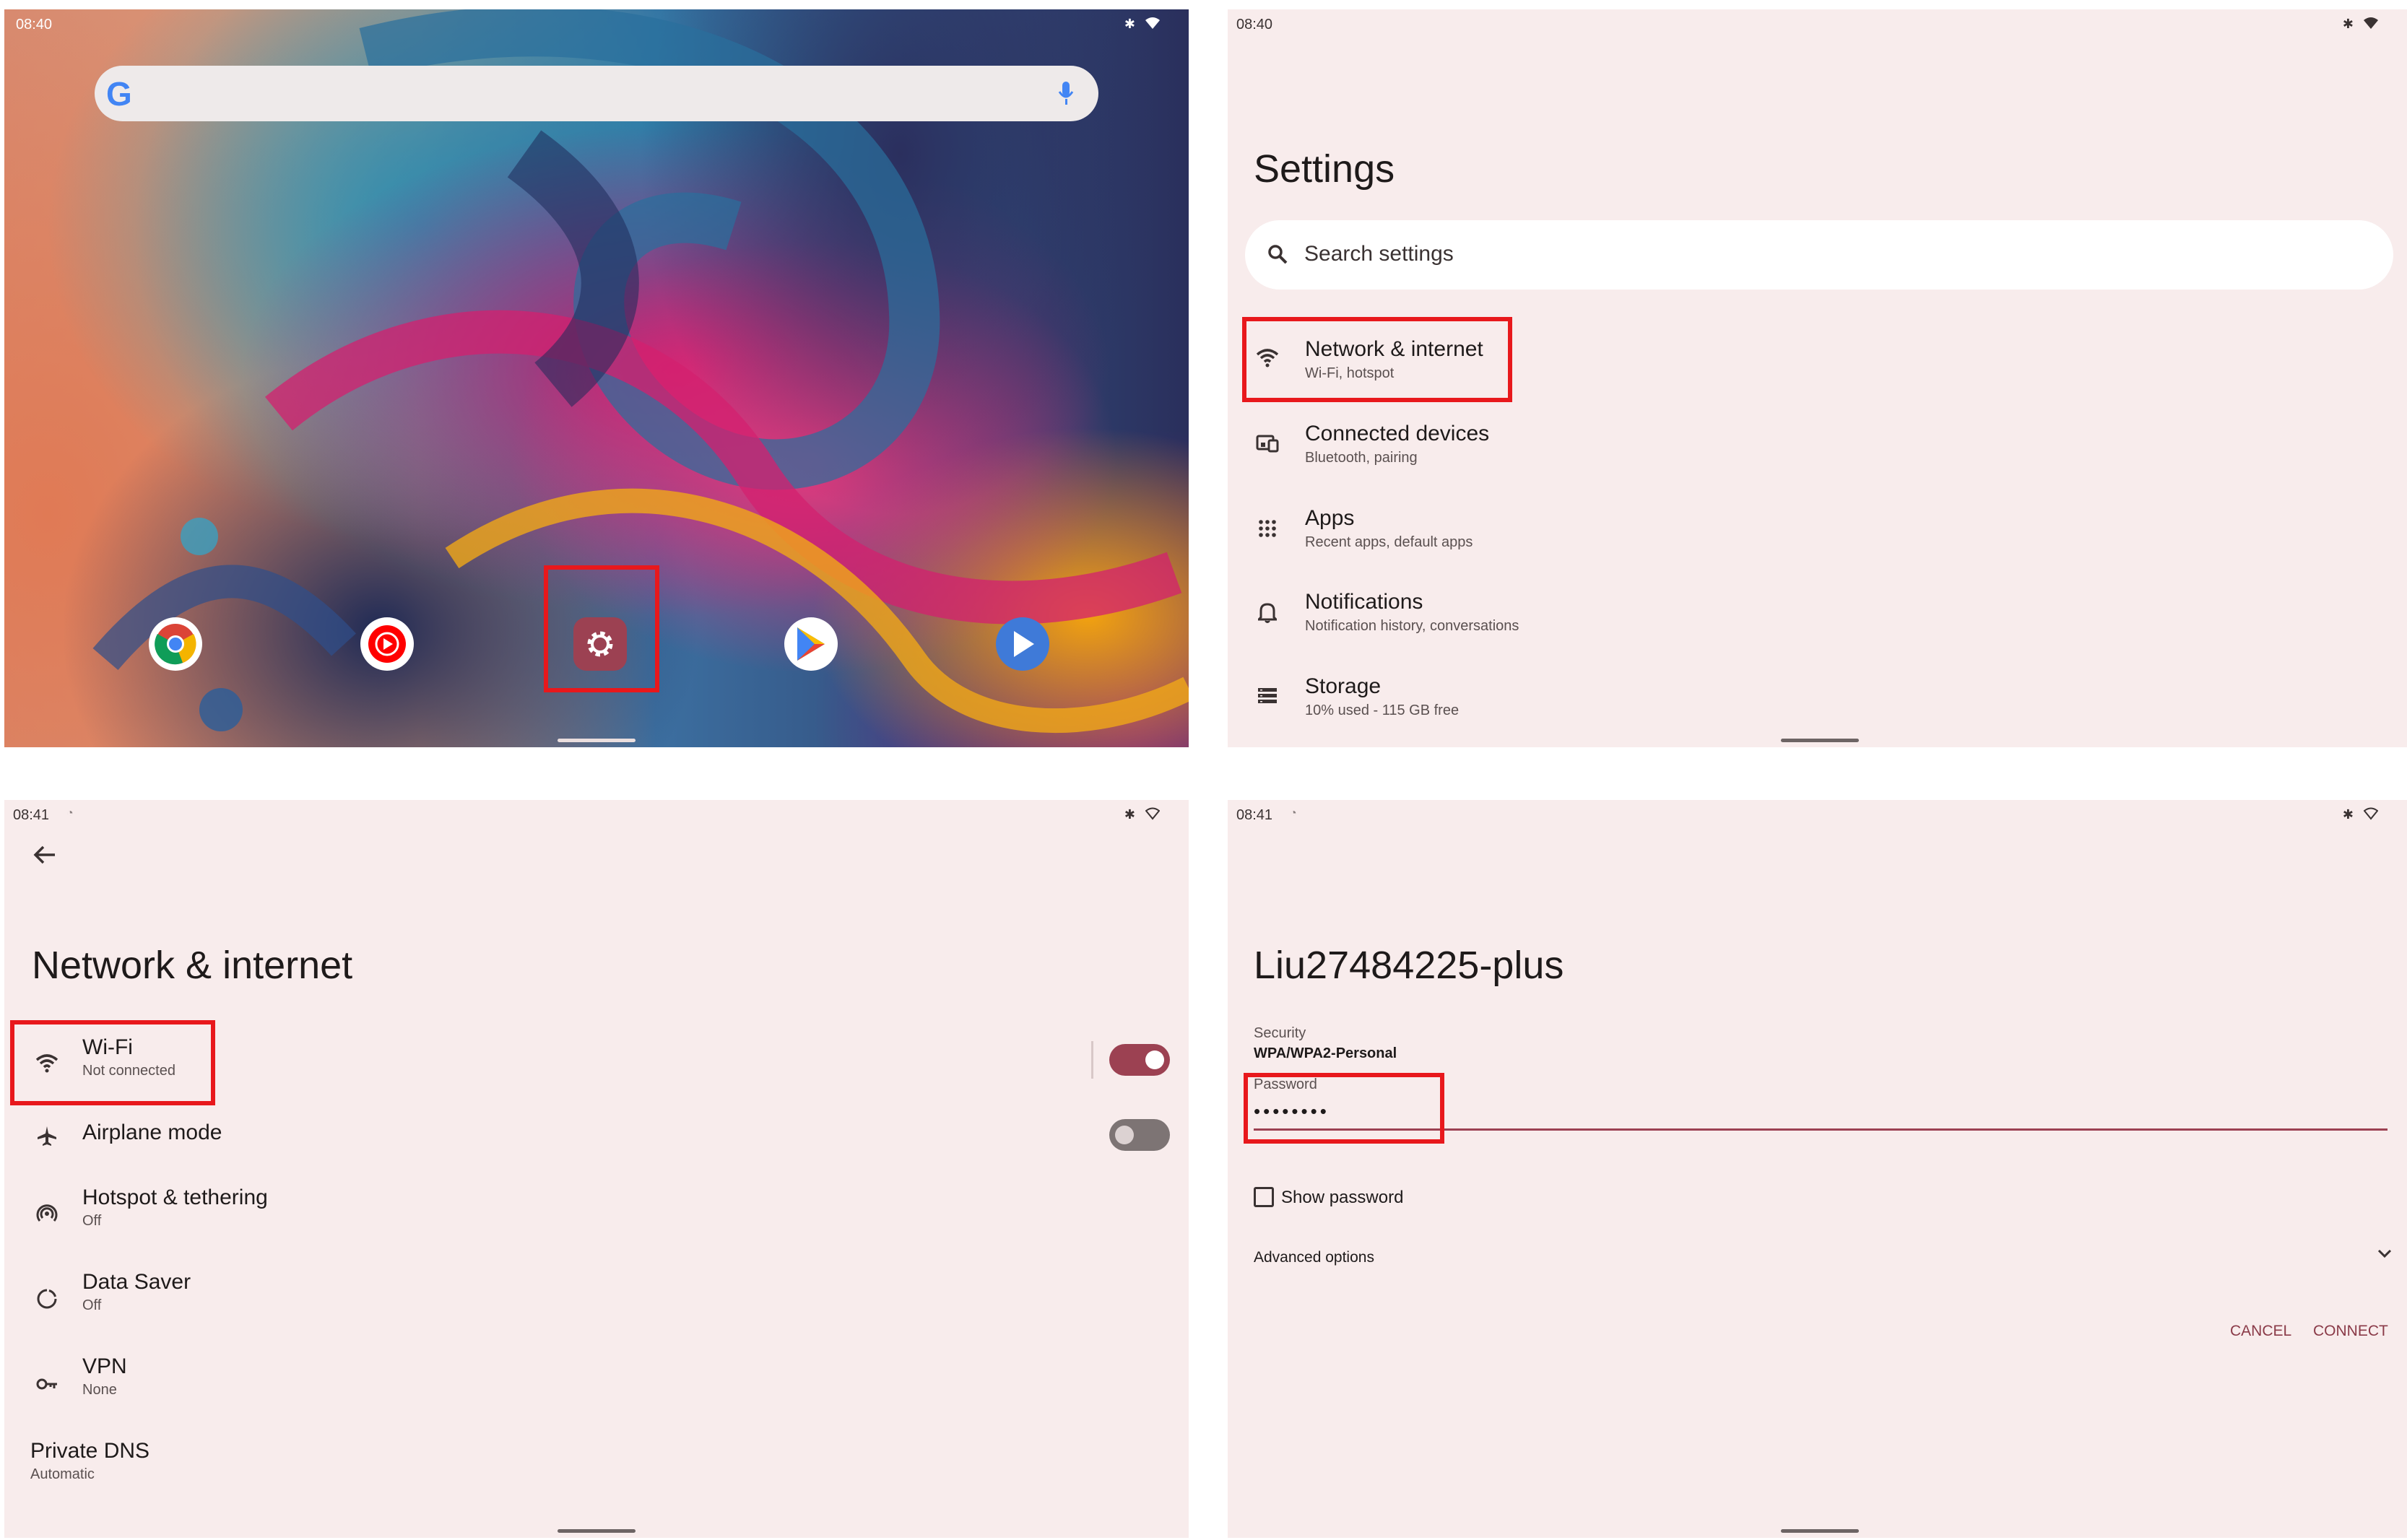  I want to click on network-item-title: Data Saver, so click(136, 1282).